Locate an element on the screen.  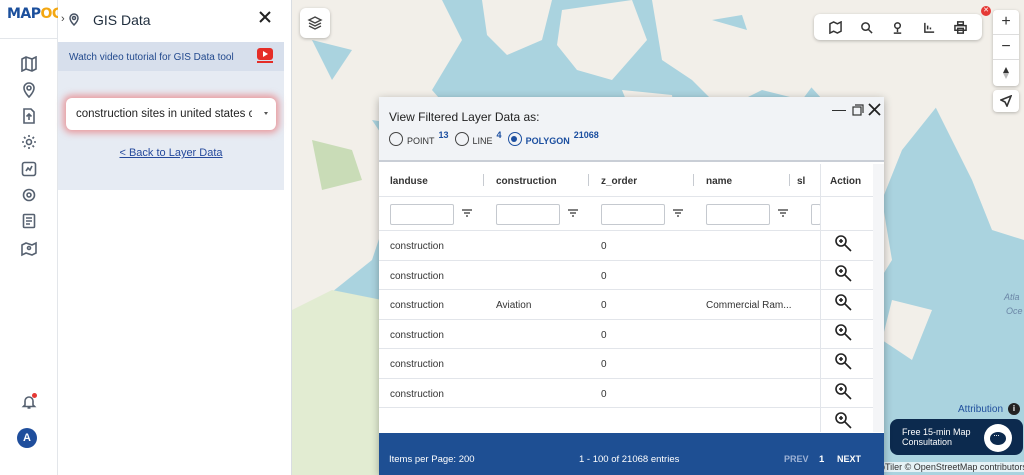
mapog-logo: MAPOG is located at coordinates (35, 14).